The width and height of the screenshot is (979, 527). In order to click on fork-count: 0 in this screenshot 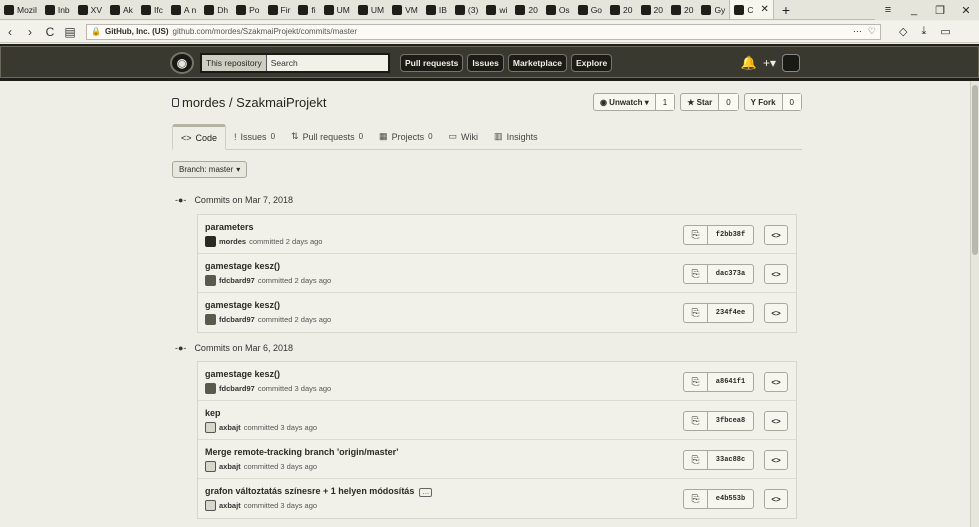, I will do `click(791, 102)`.